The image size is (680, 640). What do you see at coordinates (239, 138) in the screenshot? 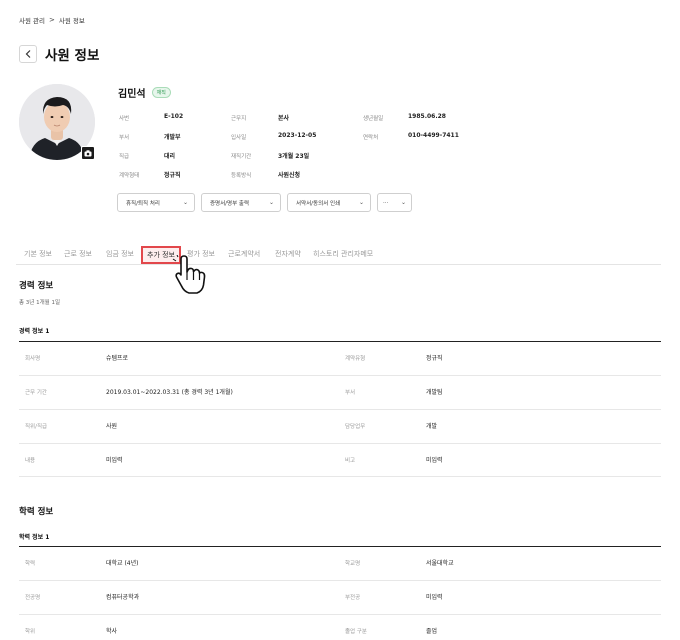
I see `info-label: 입사일` at bounding box center [239, 138].